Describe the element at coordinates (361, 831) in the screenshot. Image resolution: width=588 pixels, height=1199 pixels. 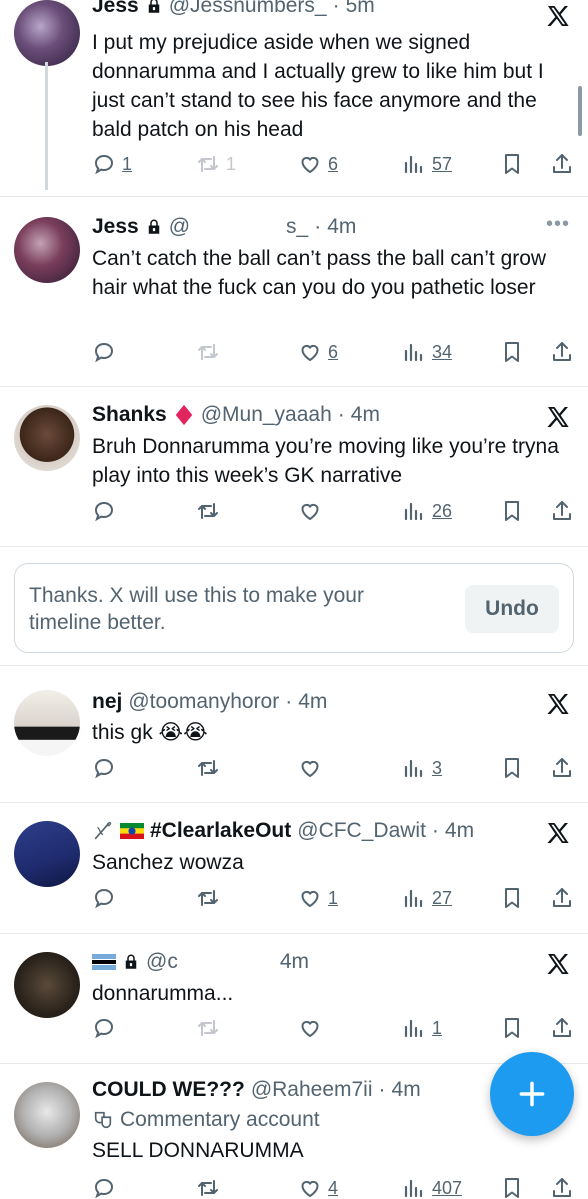
I see `user-handle: @CFC_Dawit` at that location.